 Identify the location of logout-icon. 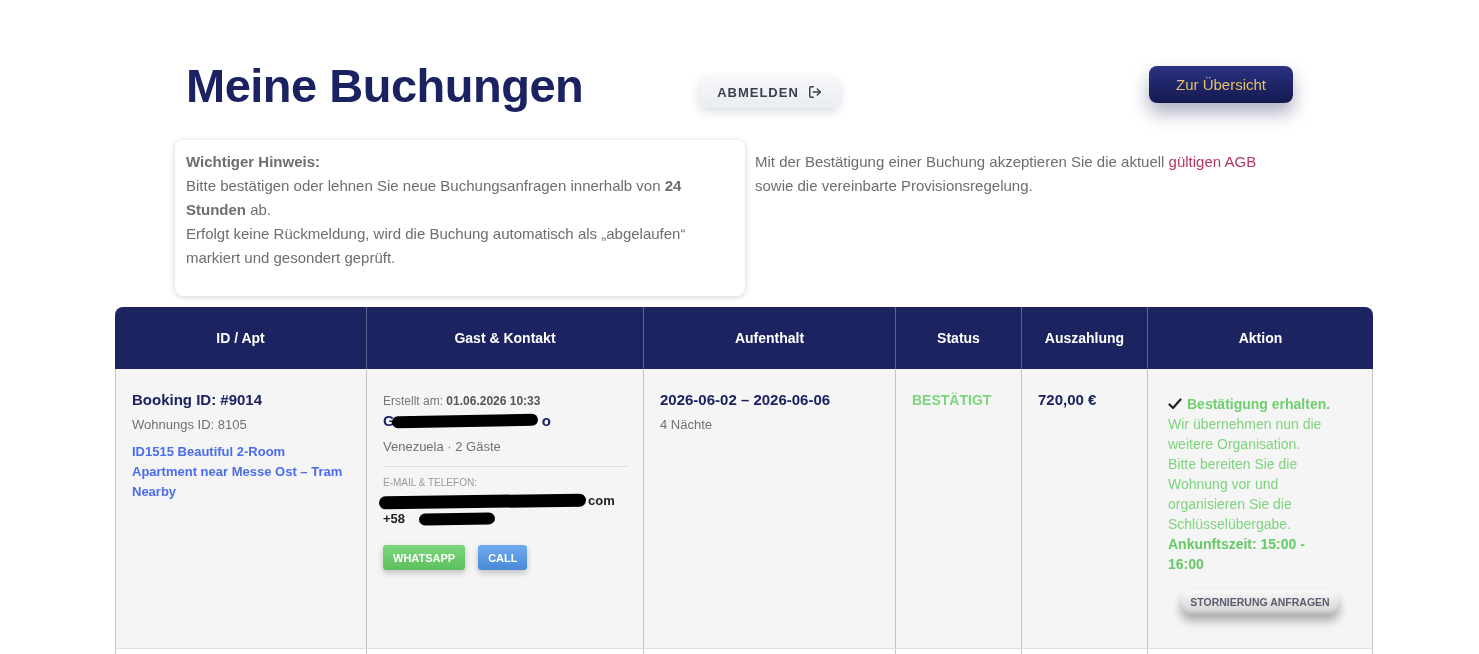
(814, 92).